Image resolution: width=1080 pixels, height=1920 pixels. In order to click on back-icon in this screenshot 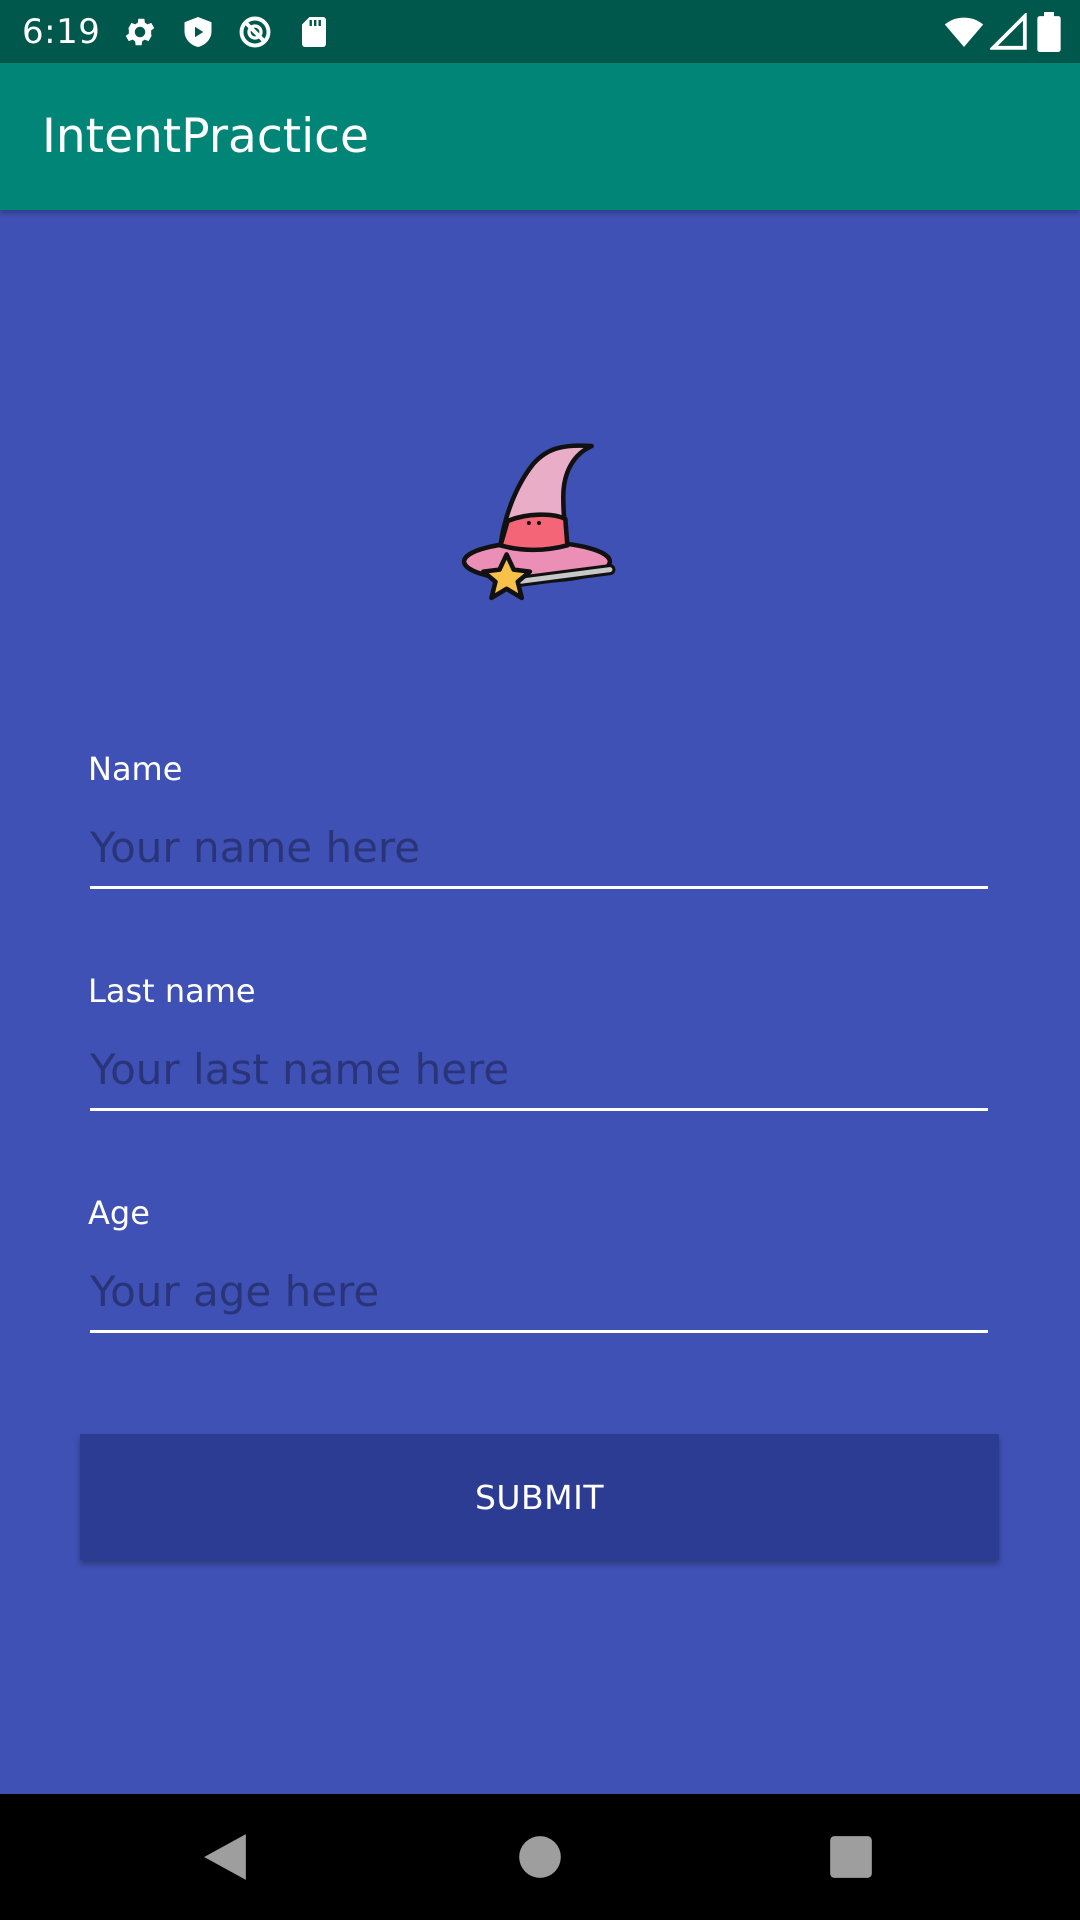, I will do `click(225, 1857)`.